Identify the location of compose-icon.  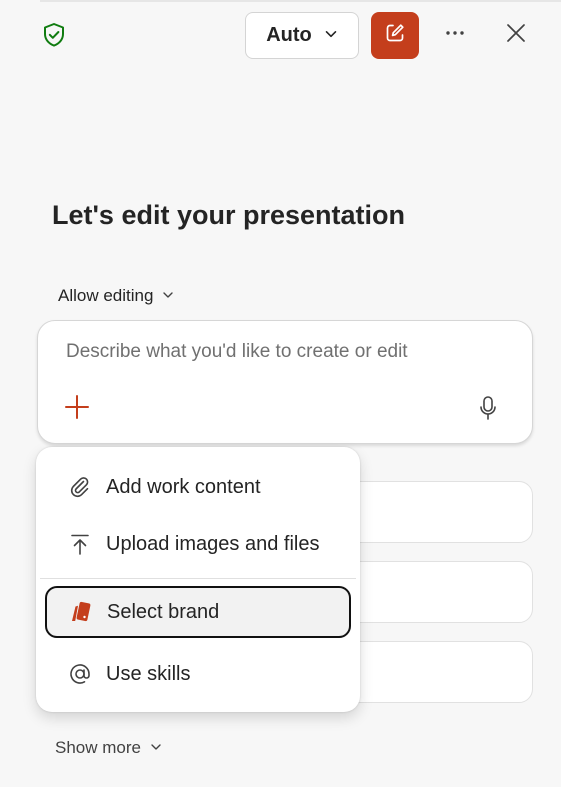
(395, 35).